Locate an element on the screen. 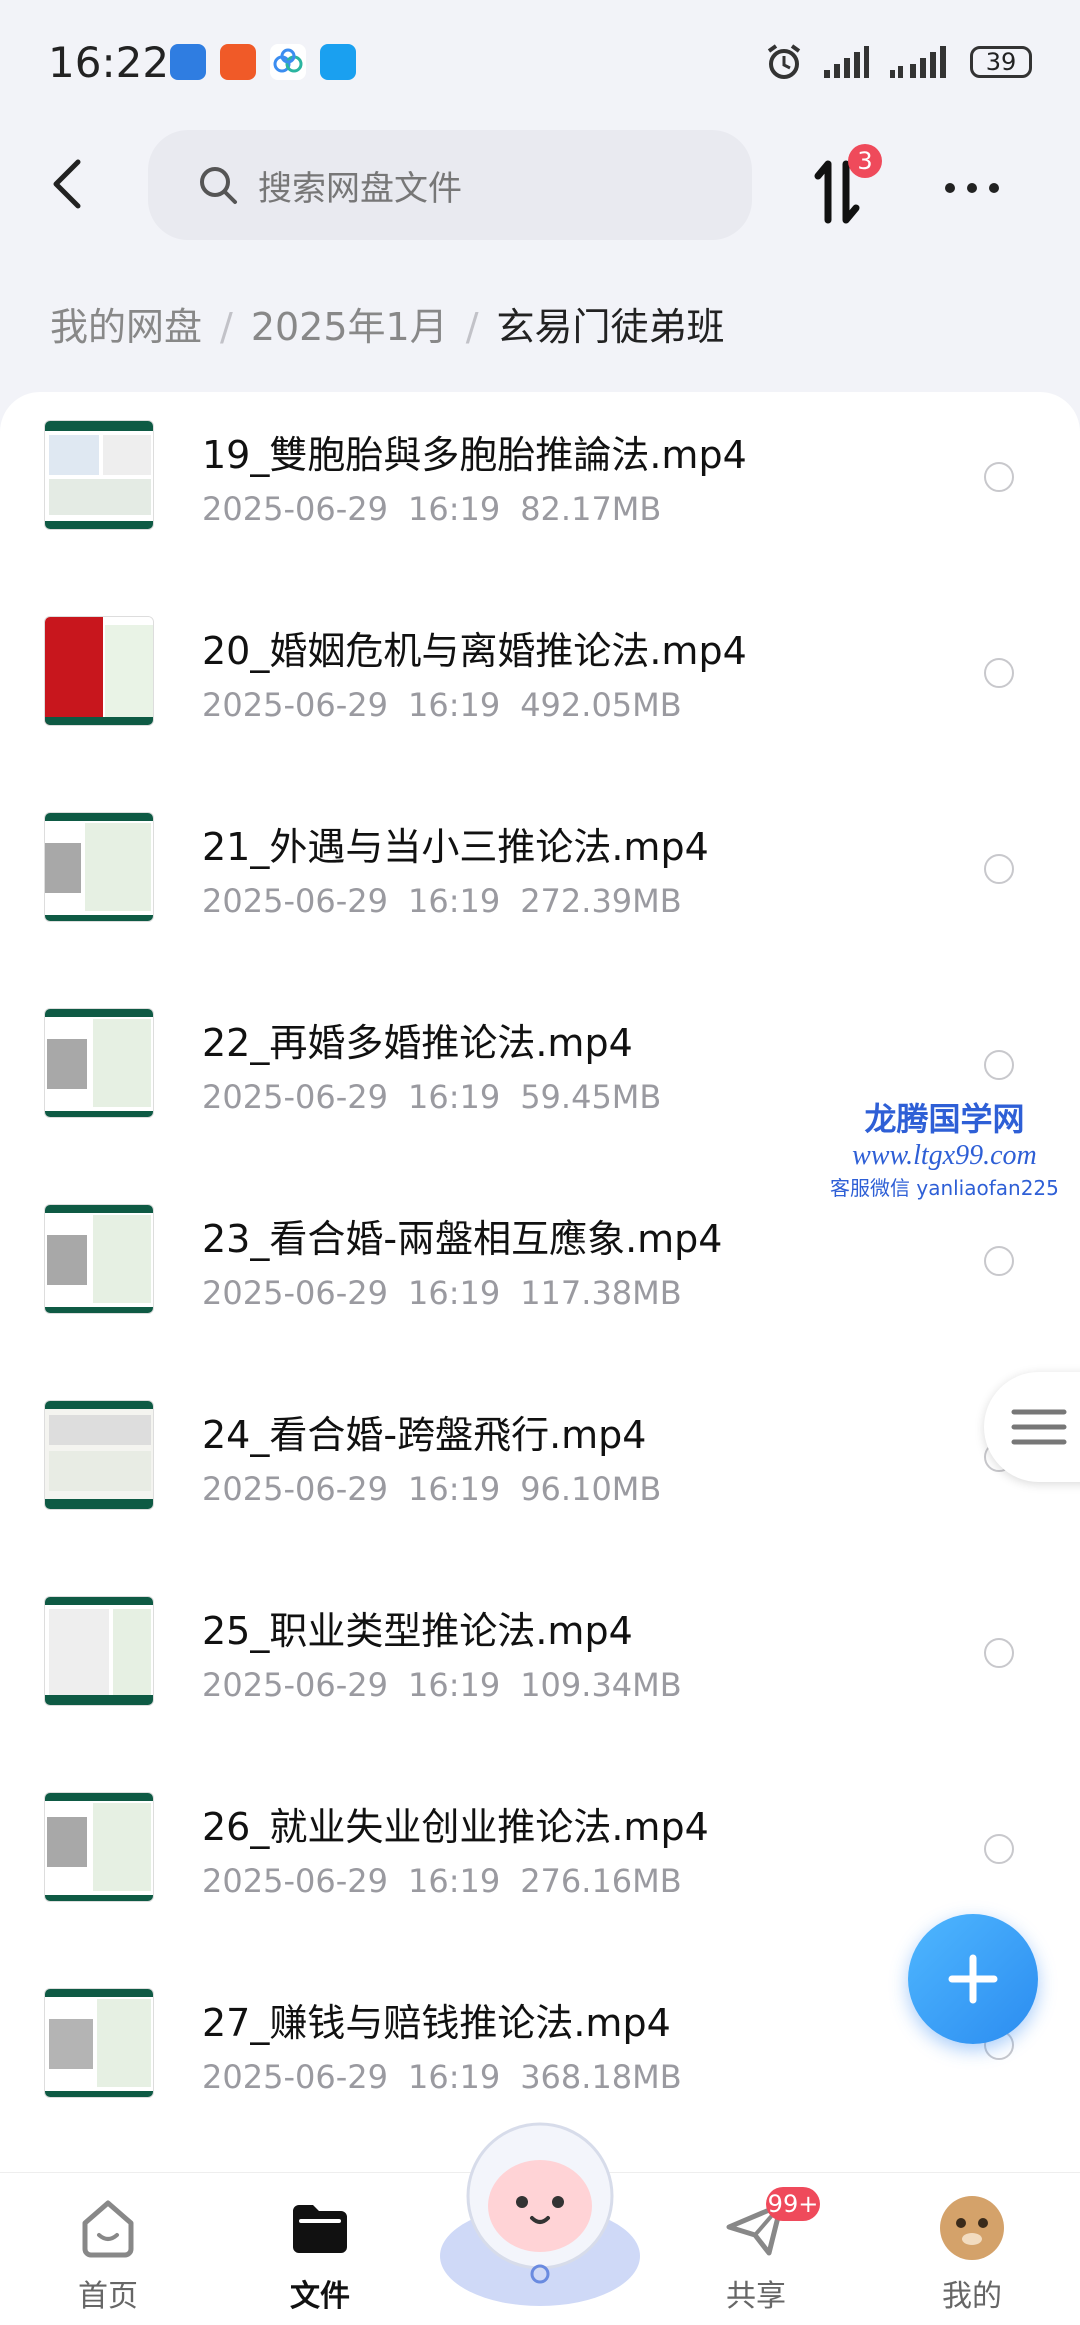  file-name: 26_就业失业创业推论法.mp4 is located at coordinates (455, 1827).